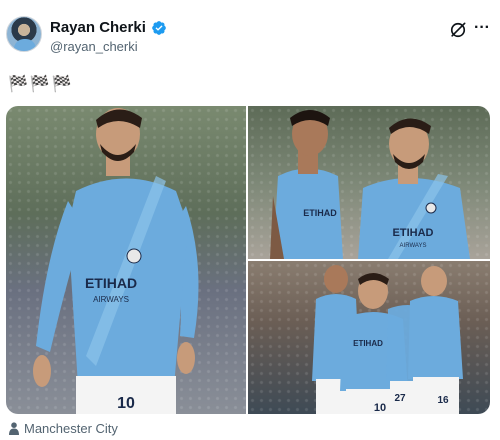 Image resolution: width=500 pixels, height=440 pixels. I want to click on verified-badge-icon, so click(159, 27).